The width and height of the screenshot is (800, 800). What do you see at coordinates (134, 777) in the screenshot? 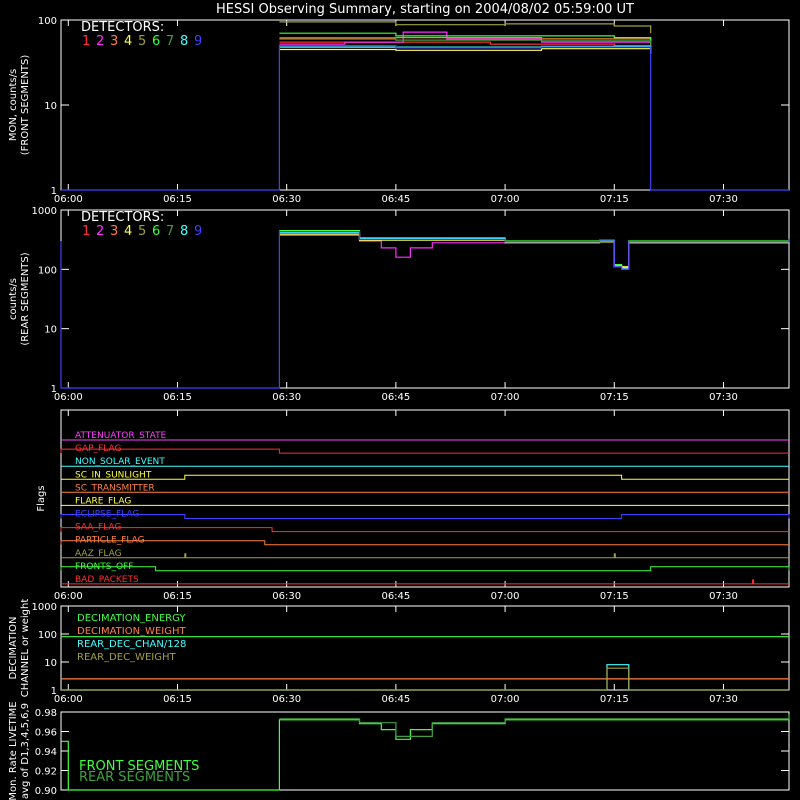
I see `legend-entry: REAR SEGMENTS` at bounding box center [134, 777].